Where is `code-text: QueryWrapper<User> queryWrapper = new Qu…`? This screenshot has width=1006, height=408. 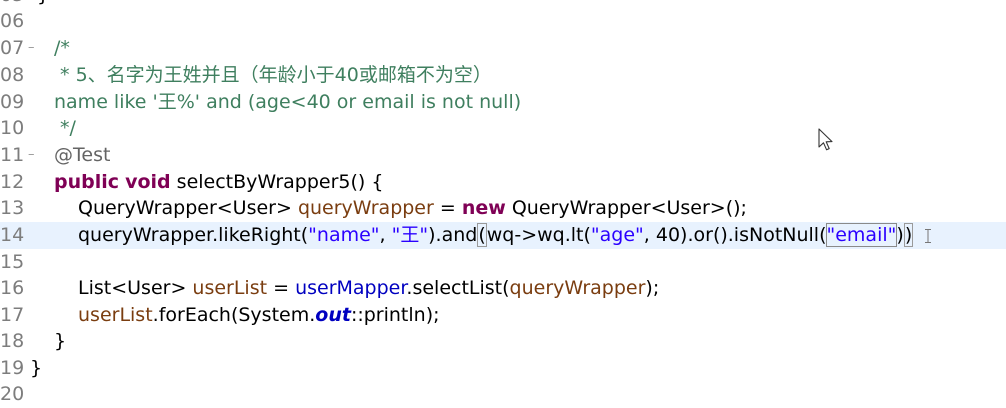
code-text: QueryWrapper<User> queryWrapper = new Qu… is located at coordinates (412, 208).